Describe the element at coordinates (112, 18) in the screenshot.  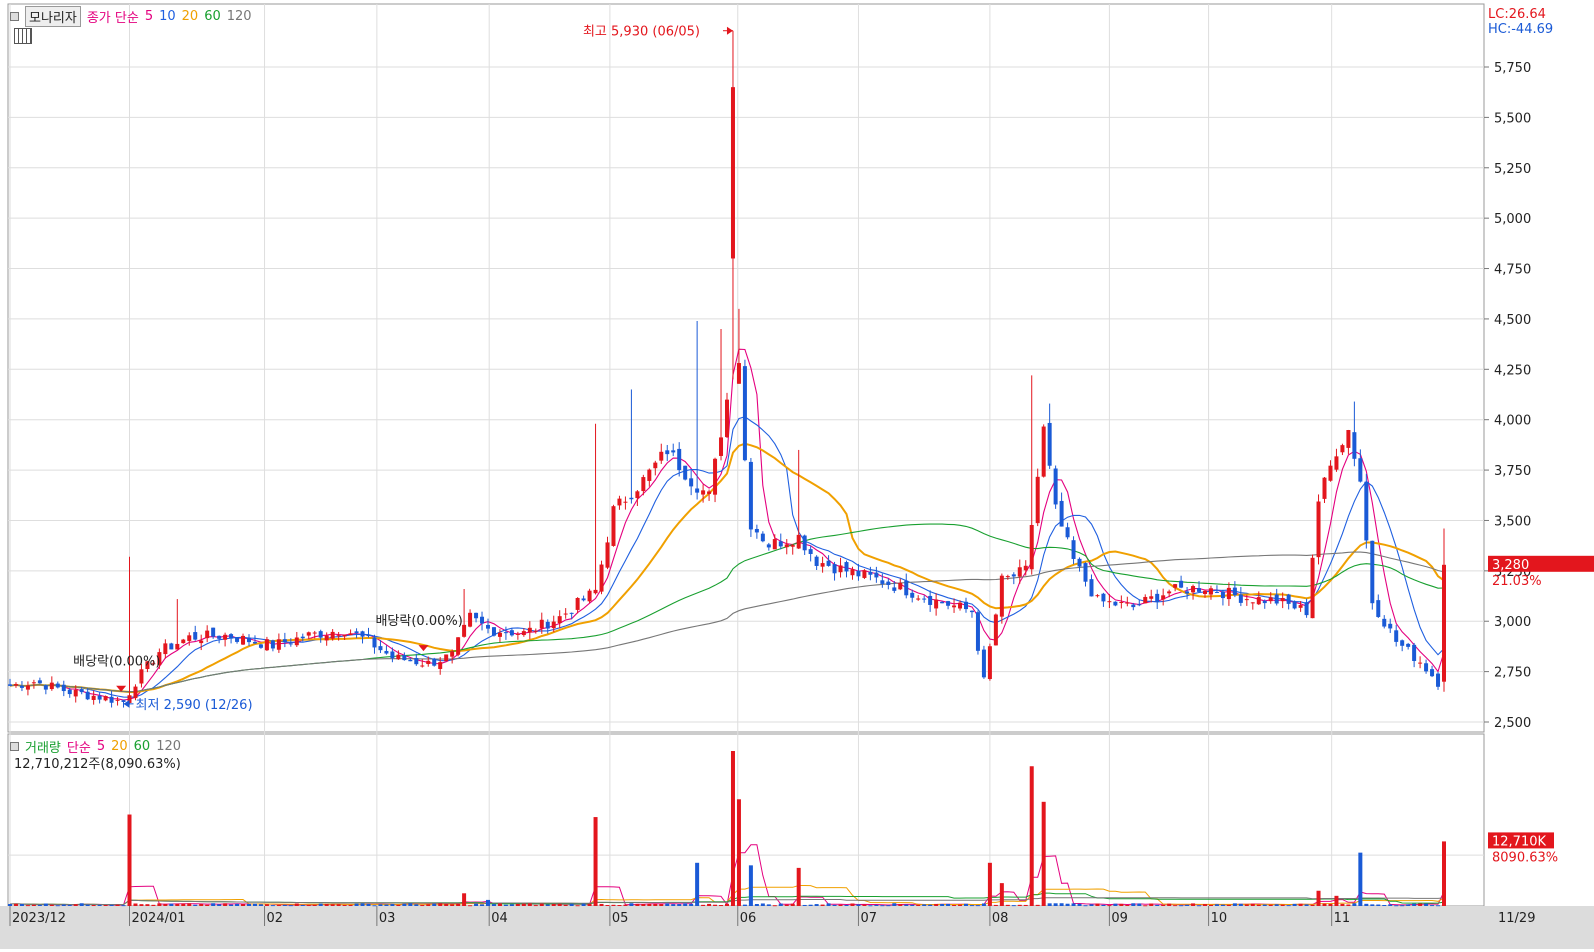
I see `price-ma-title: 종가 단순` at that location.